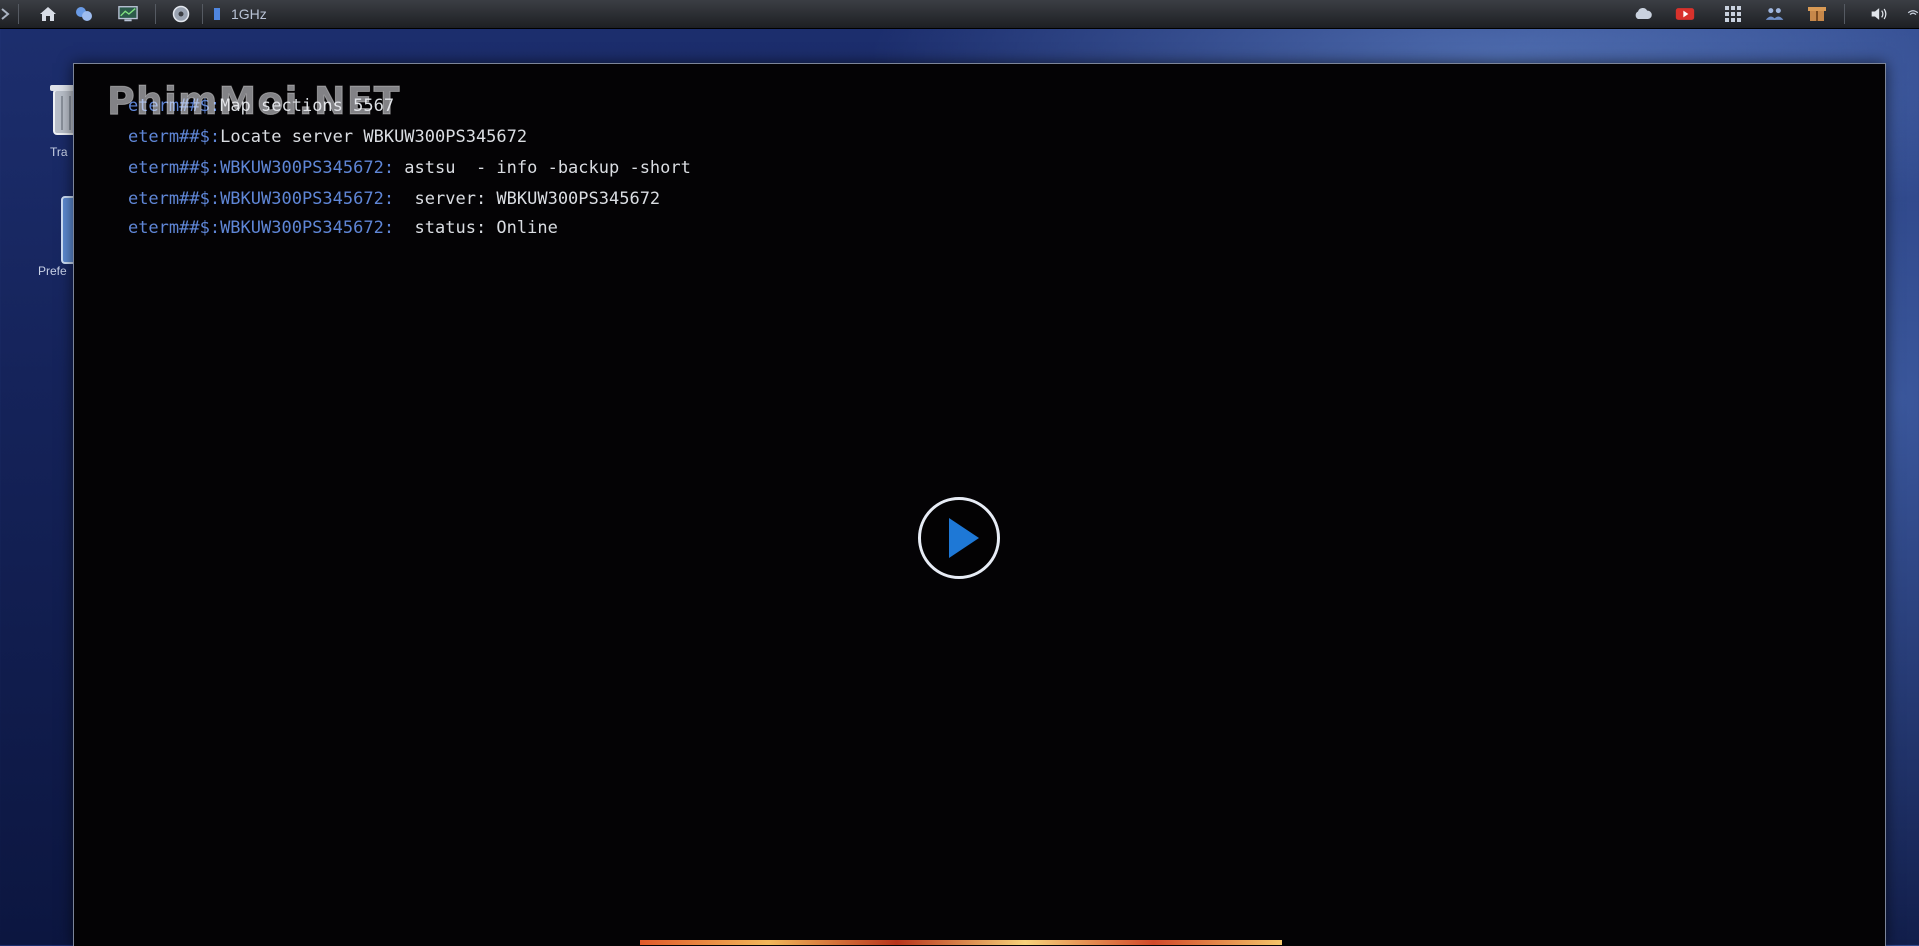  What do you see at coordinates (1733, 14) in the screenshot?
I see `apps-grid-icon` at bounding box center [1733, 14].